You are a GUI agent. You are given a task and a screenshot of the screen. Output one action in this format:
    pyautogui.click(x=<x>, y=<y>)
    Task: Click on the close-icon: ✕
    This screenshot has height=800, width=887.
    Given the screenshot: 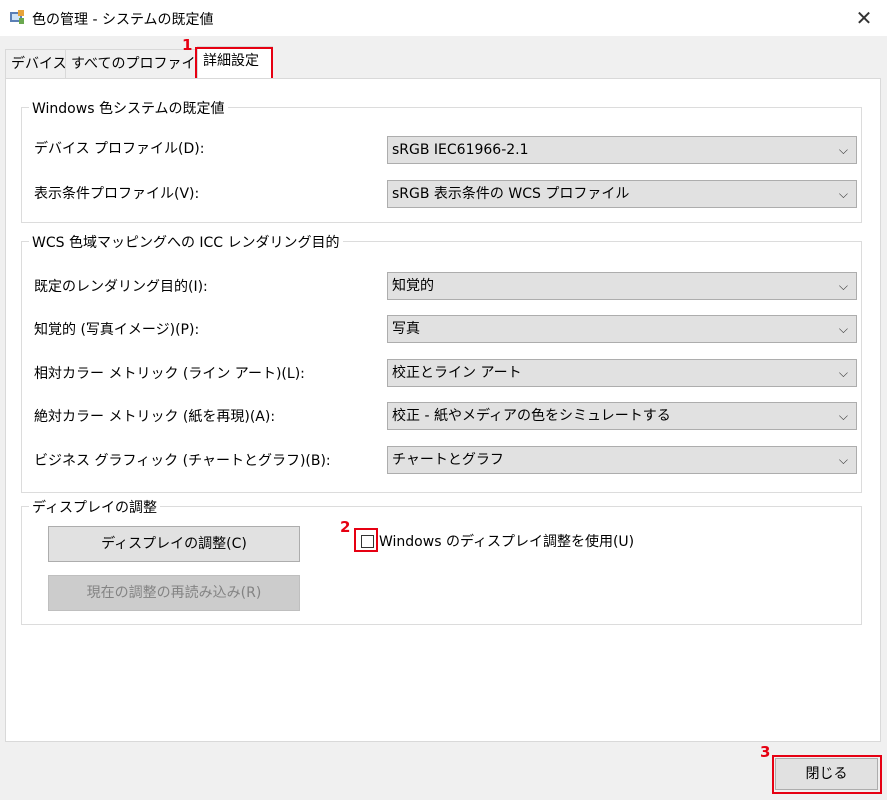 What is the action you would take?
    pyautogui.click(x=864, y=18)
    